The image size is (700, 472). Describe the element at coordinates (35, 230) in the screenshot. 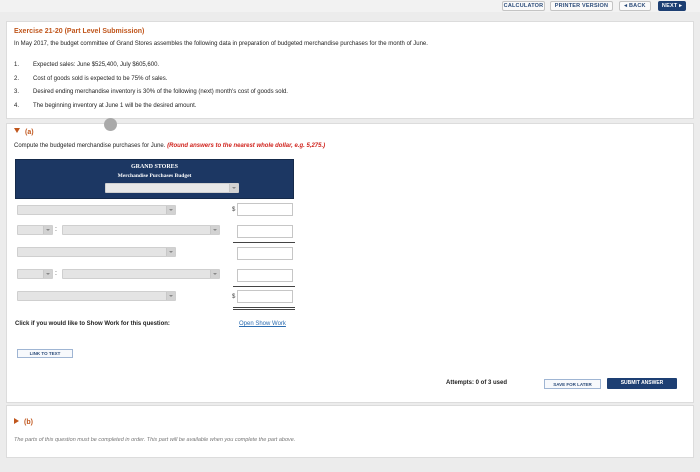

I see `row2-operator-select` at that location.